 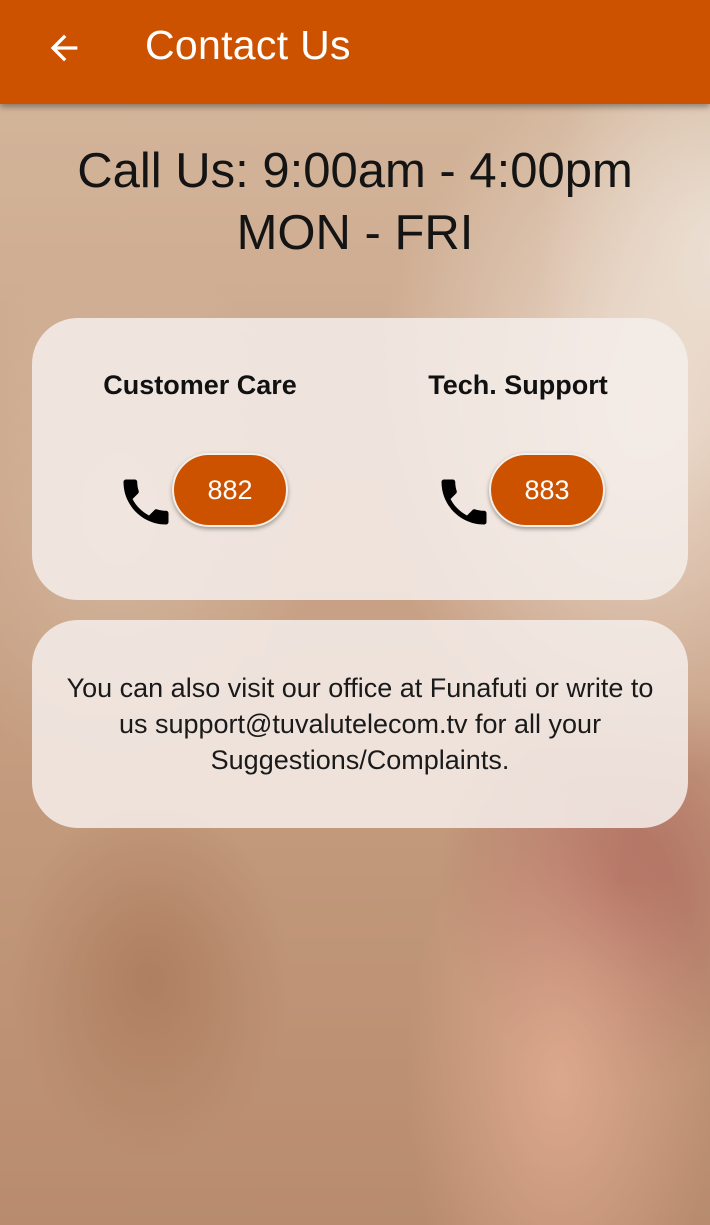 I want to click on hours-line: Call Us: 9:00am - 4:00pm, so click(x=355, y=171).